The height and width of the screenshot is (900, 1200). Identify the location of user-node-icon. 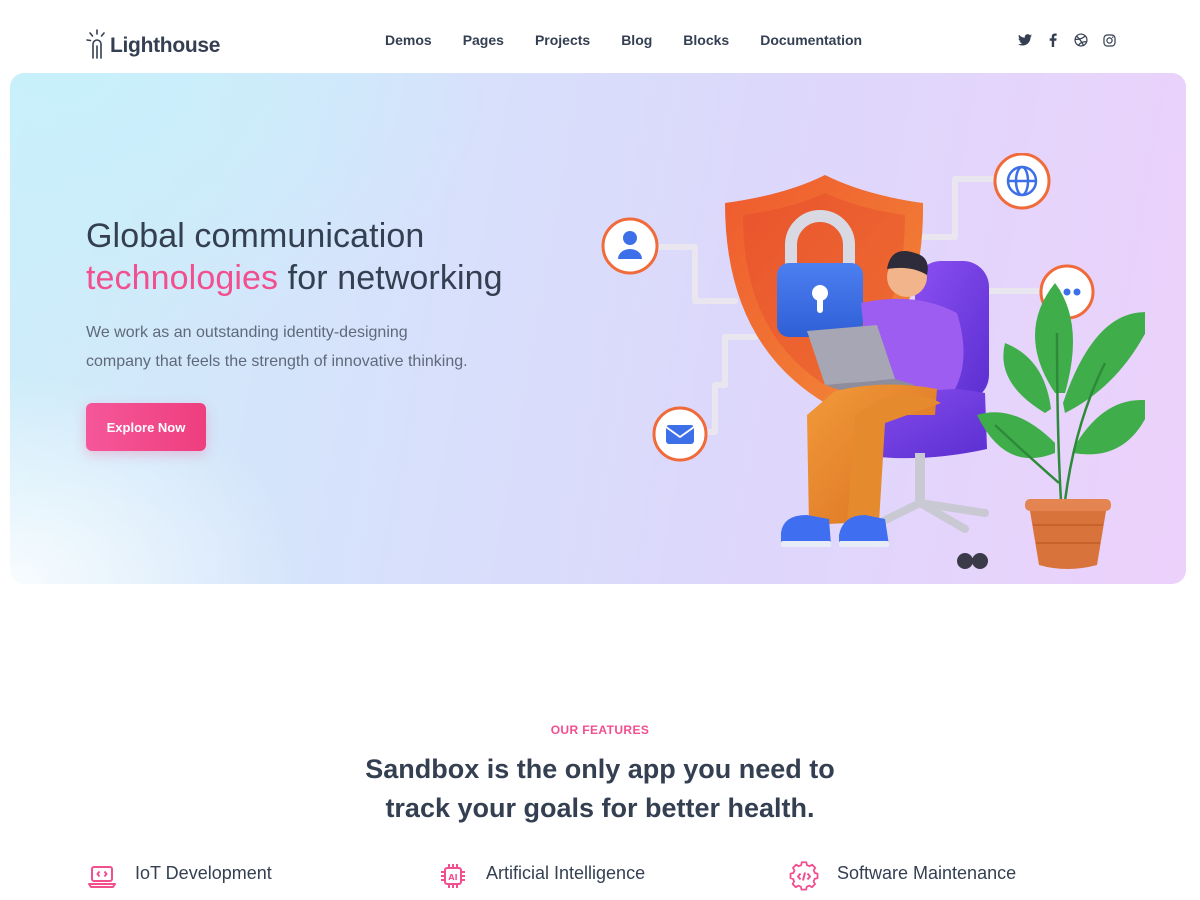
(630, 246).